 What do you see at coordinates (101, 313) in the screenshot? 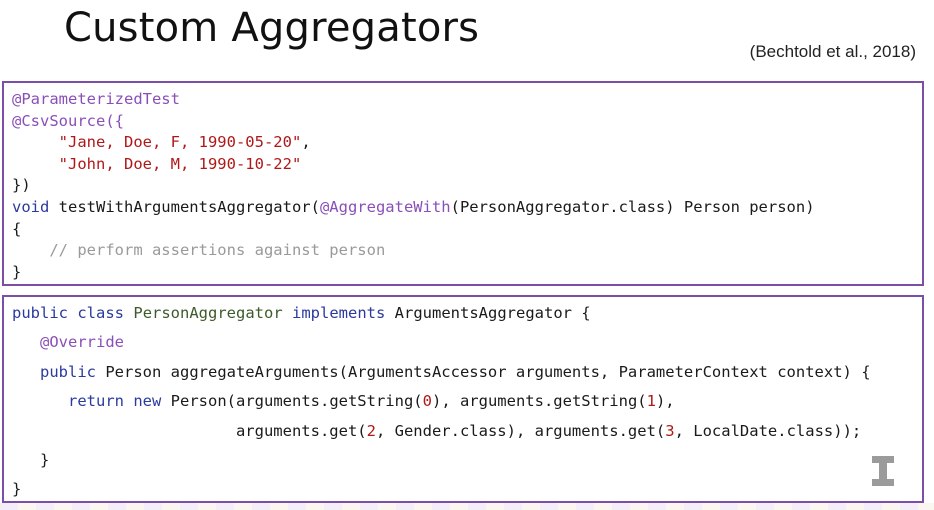
I see `keyword: class` at bounding box center [101, 313].